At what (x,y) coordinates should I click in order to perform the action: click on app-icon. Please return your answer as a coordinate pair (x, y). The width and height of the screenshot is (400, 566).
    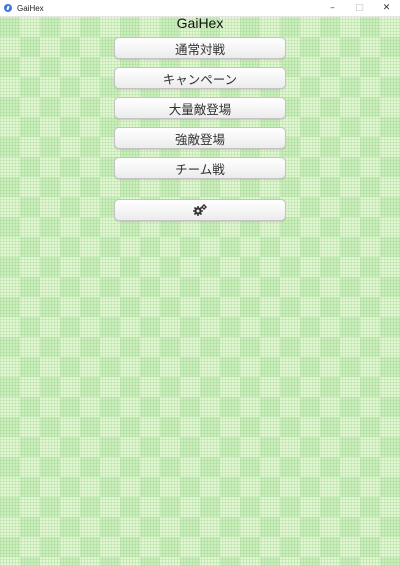
    Looking at the image, I should click on (8, 8).